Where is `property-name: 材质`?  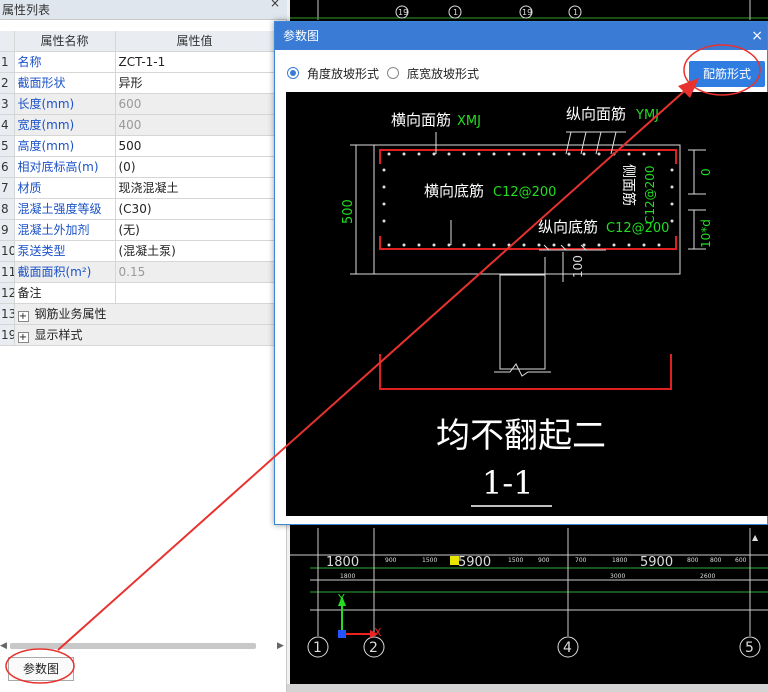 property-name: 材质 is located at coordinates (65, 188).